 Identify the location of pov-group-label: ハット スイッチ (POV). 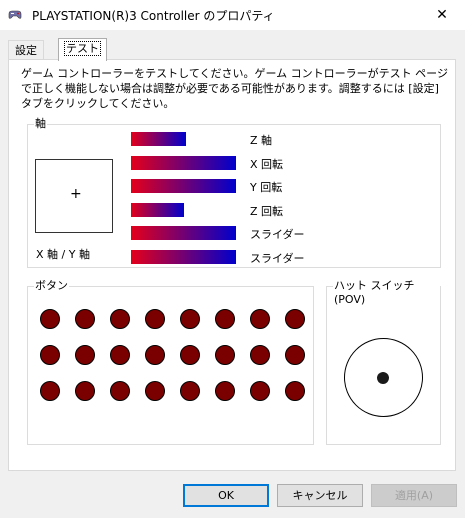
(386, 293).